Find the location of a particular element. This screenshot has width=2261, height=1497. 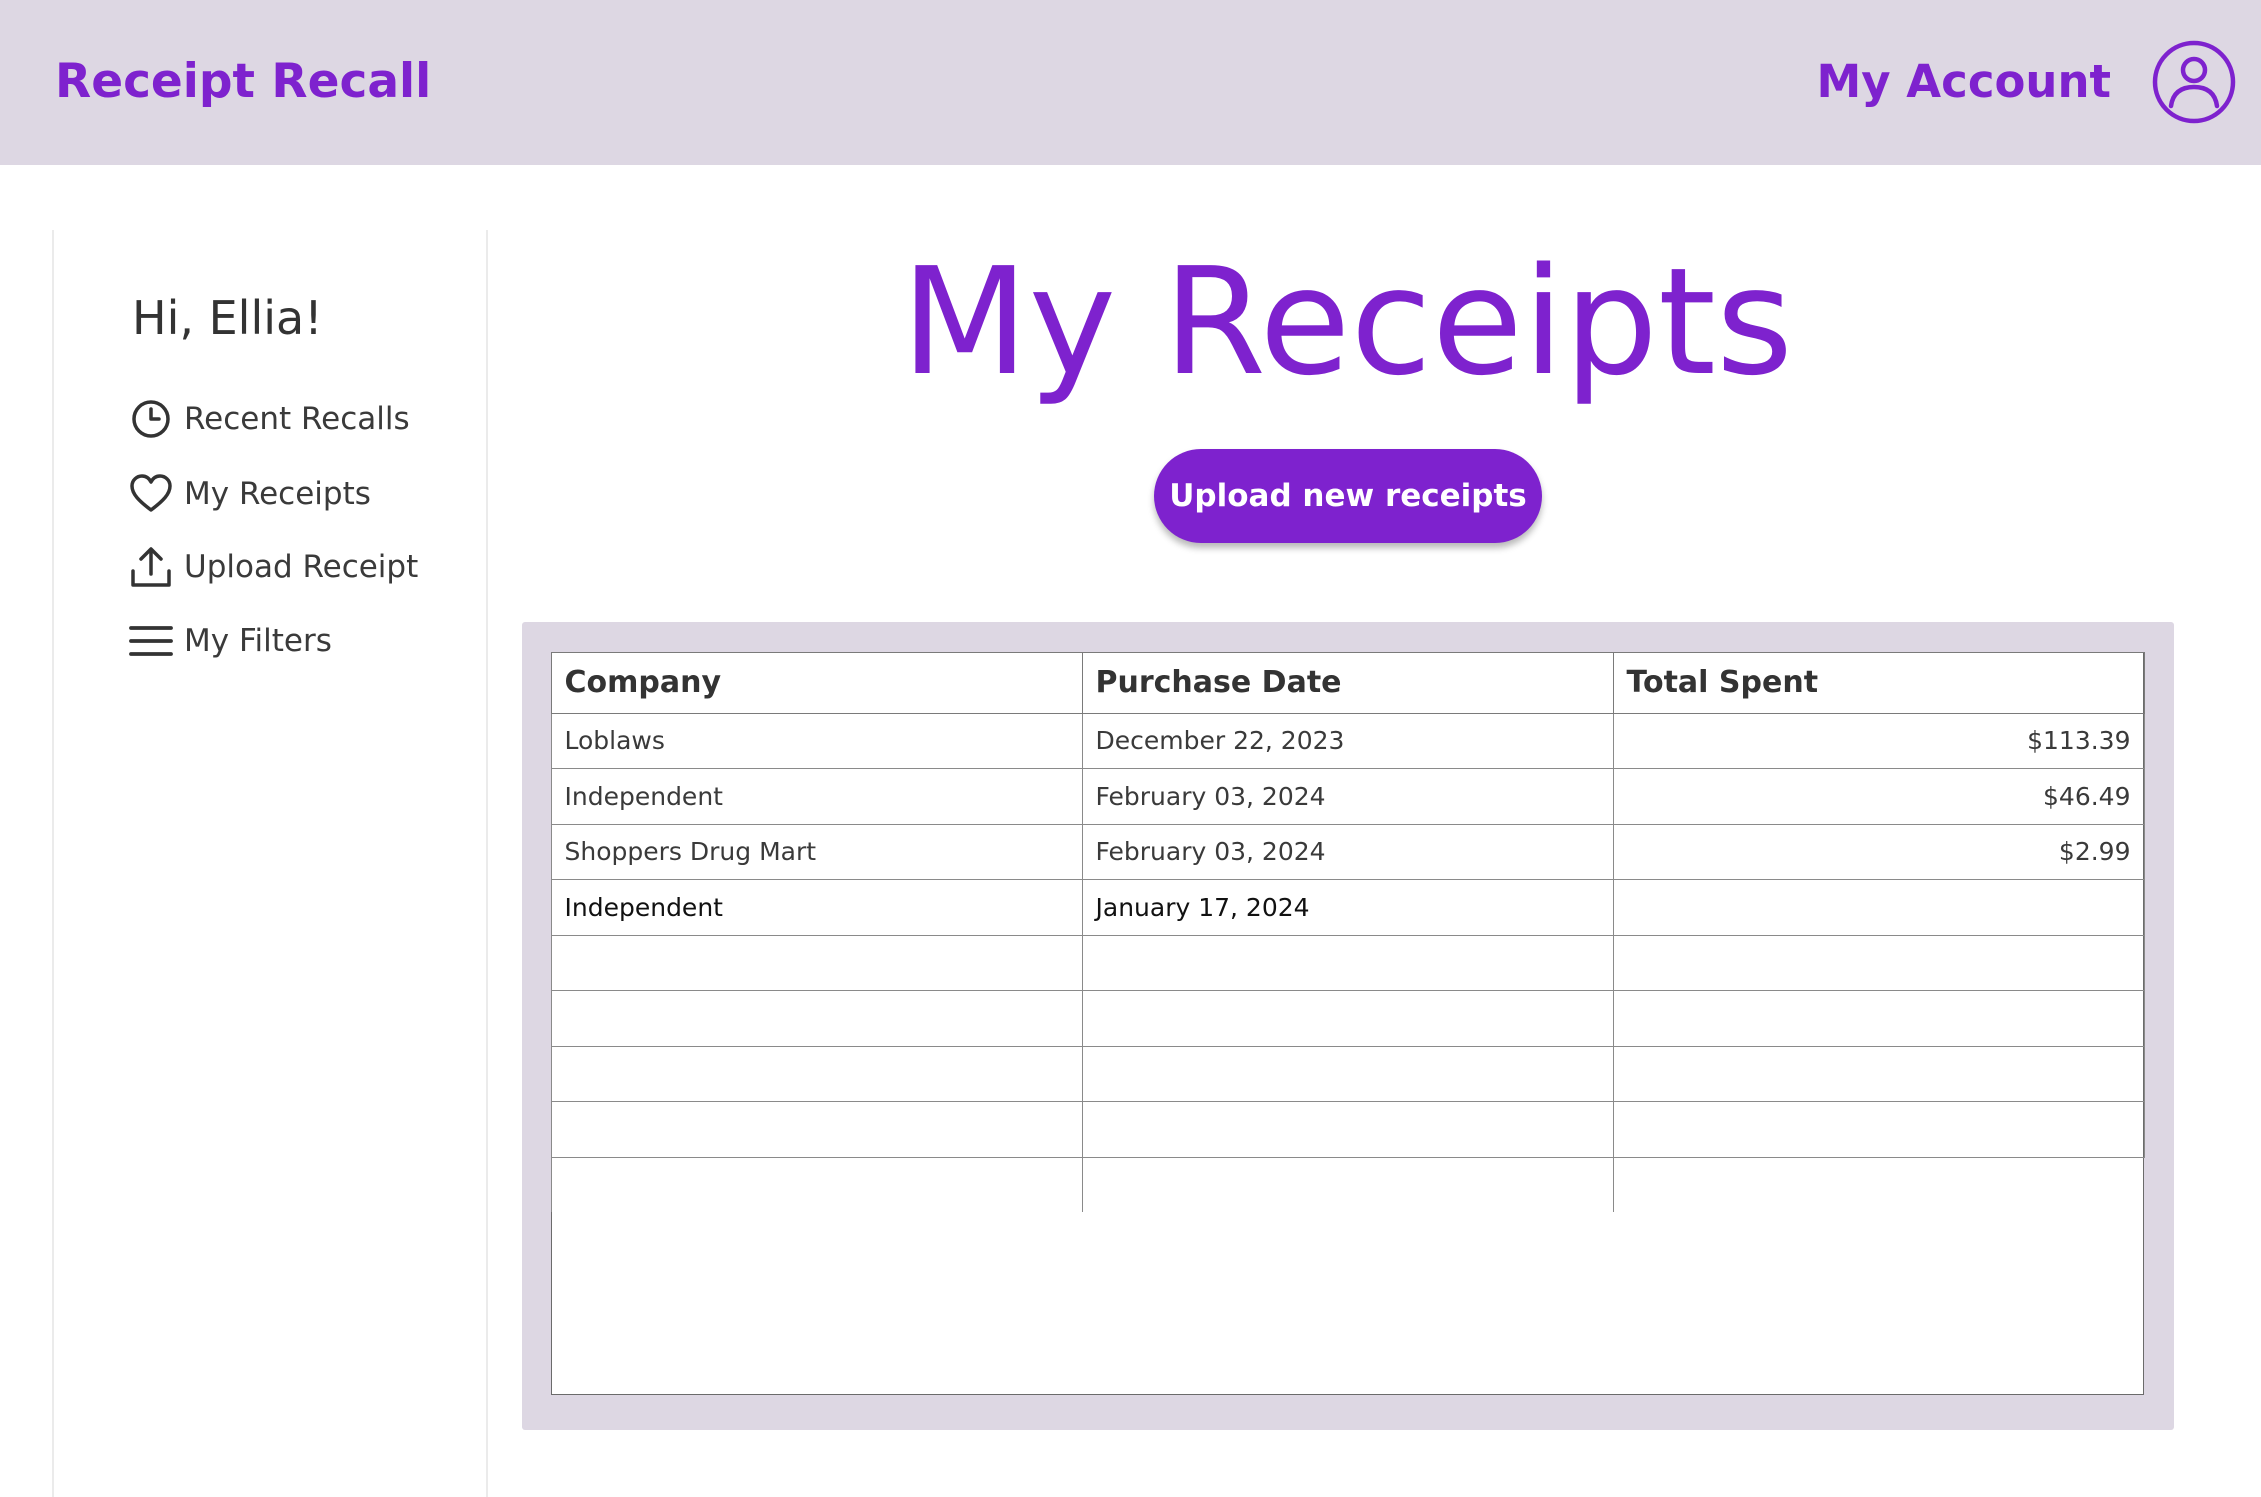

column-header-total-spent: Total Spent is located at coordinates (1878, 682).